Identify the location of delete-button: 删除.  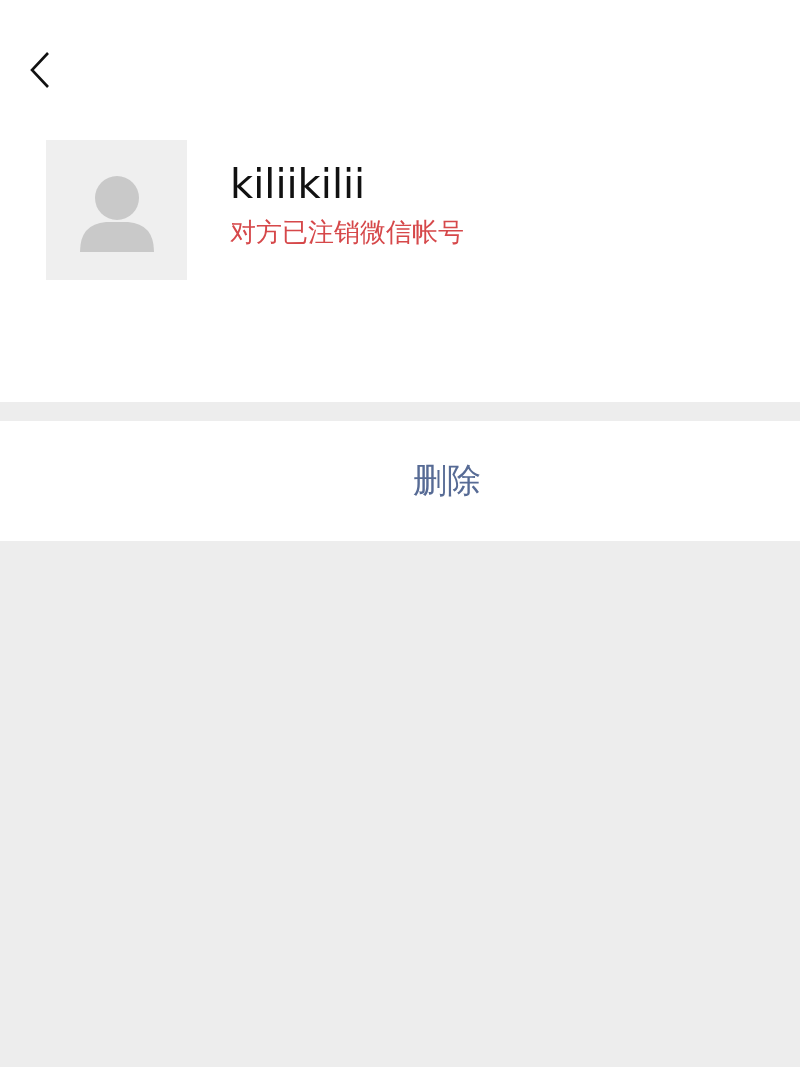
(447, 481).